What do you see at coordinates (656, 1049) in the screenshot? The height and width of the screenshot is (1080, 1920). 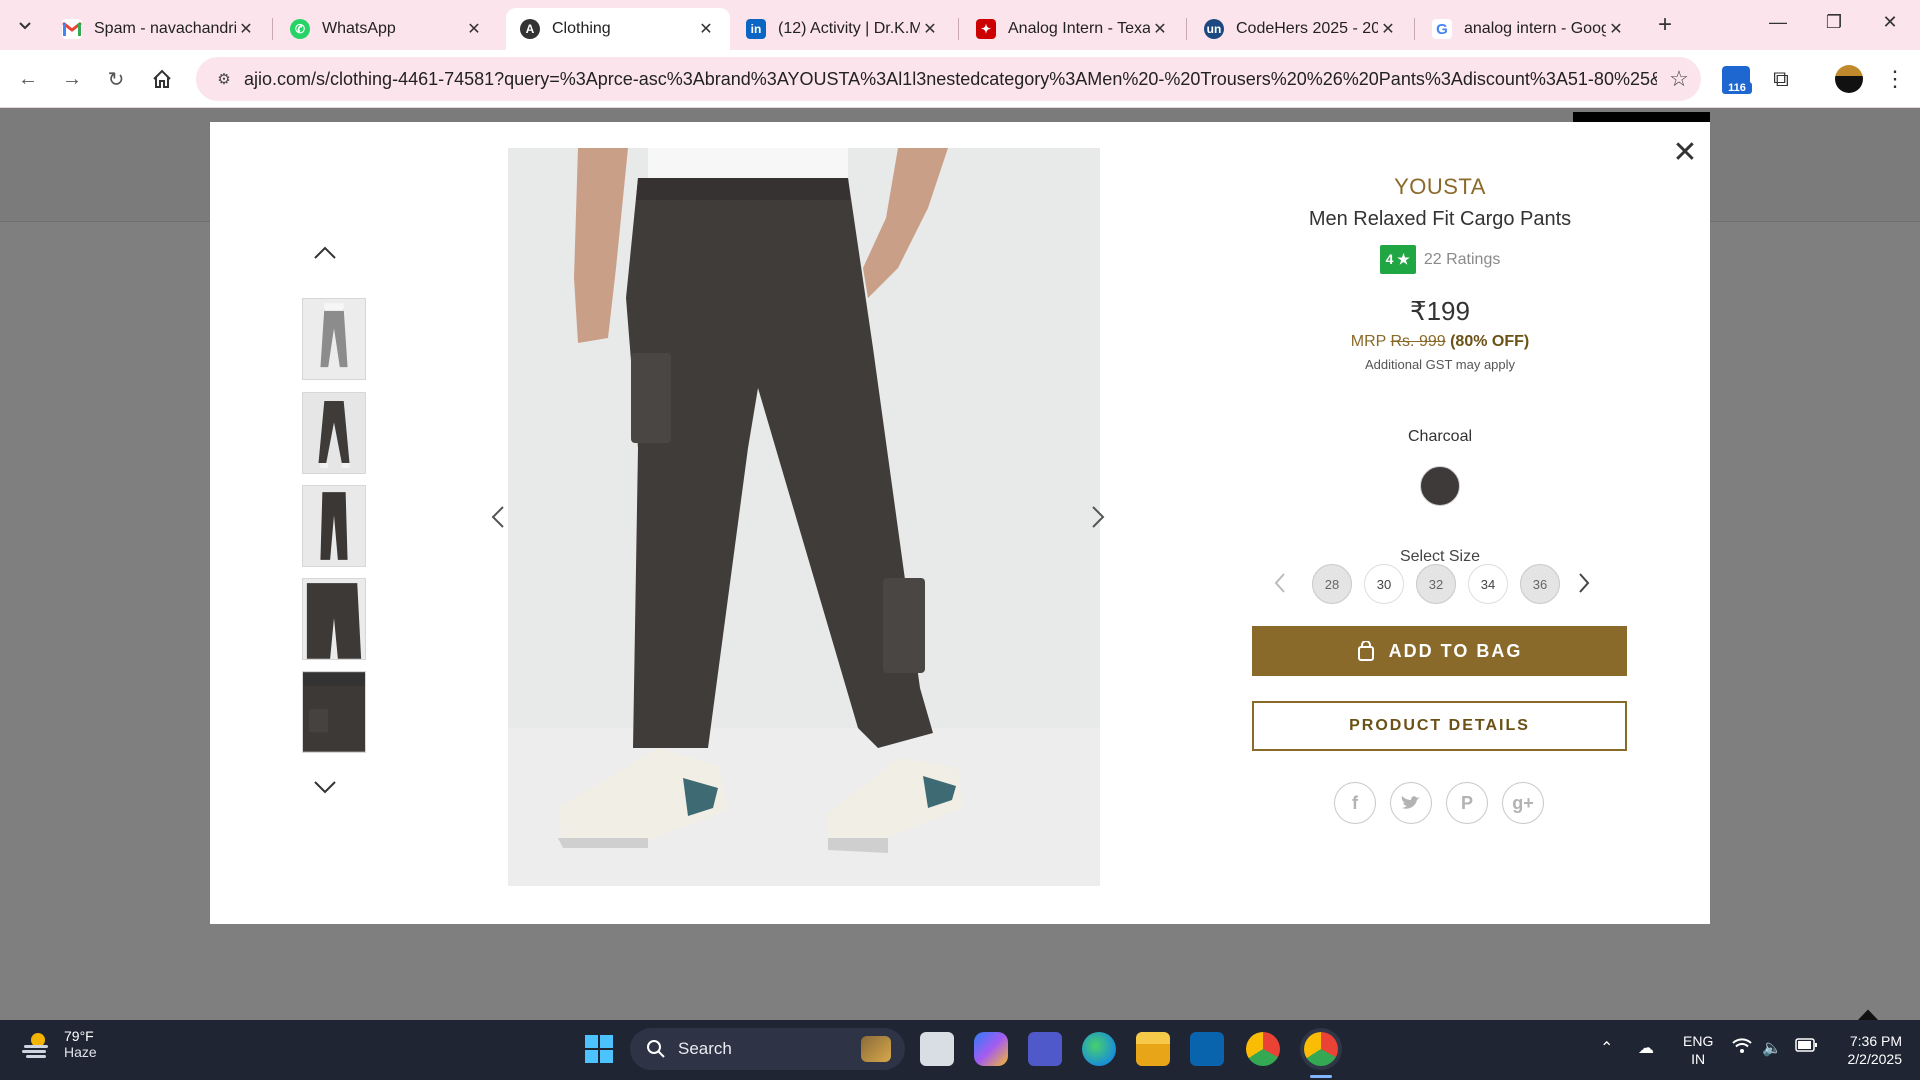 I see `search-icon` at bounding box center [656, 1049].